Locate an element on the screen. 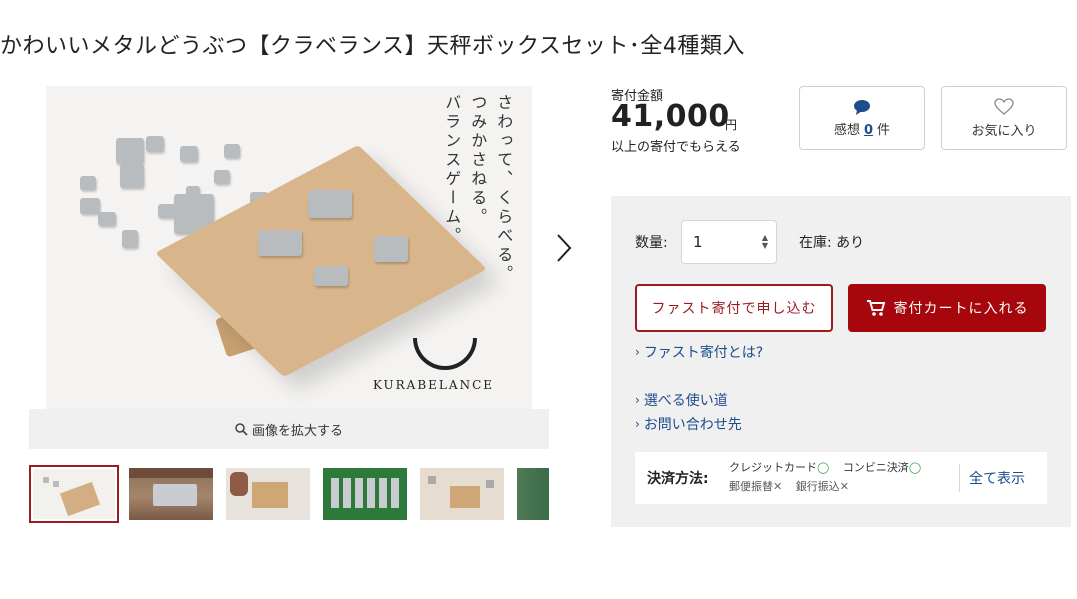 This screenshot has height=599, width=1077. usage-options-link: › 選べる使い道 is located at coordinates (681, 400).